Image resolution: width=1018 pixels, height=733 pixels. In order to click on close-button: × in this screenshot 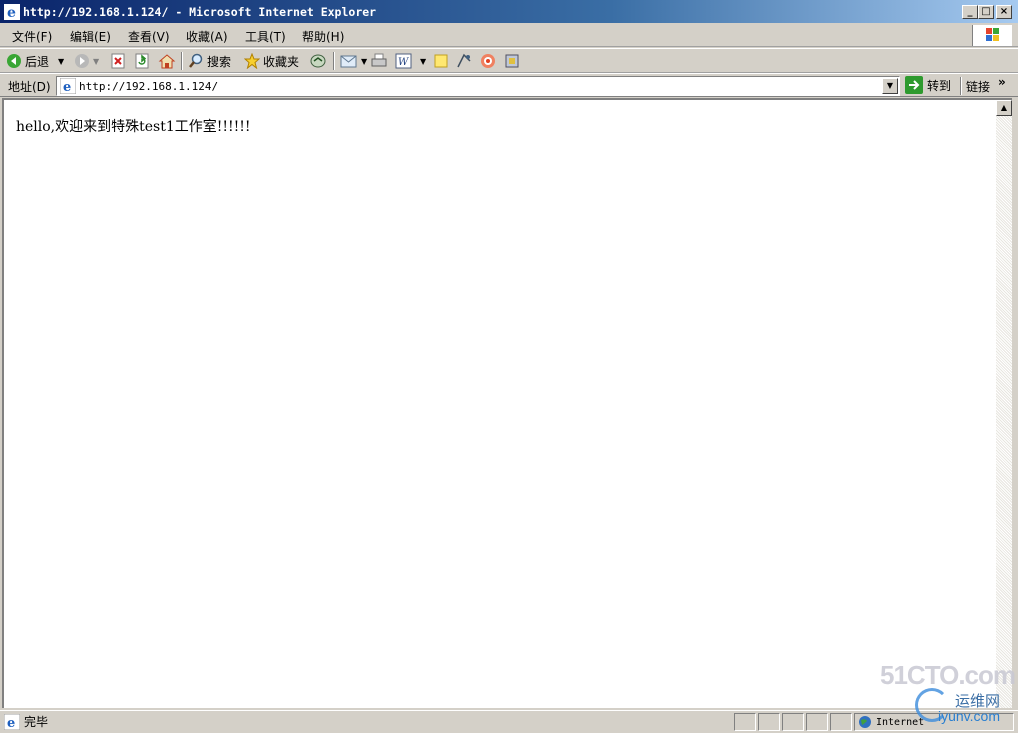, I will do `click(1004, 12)`.